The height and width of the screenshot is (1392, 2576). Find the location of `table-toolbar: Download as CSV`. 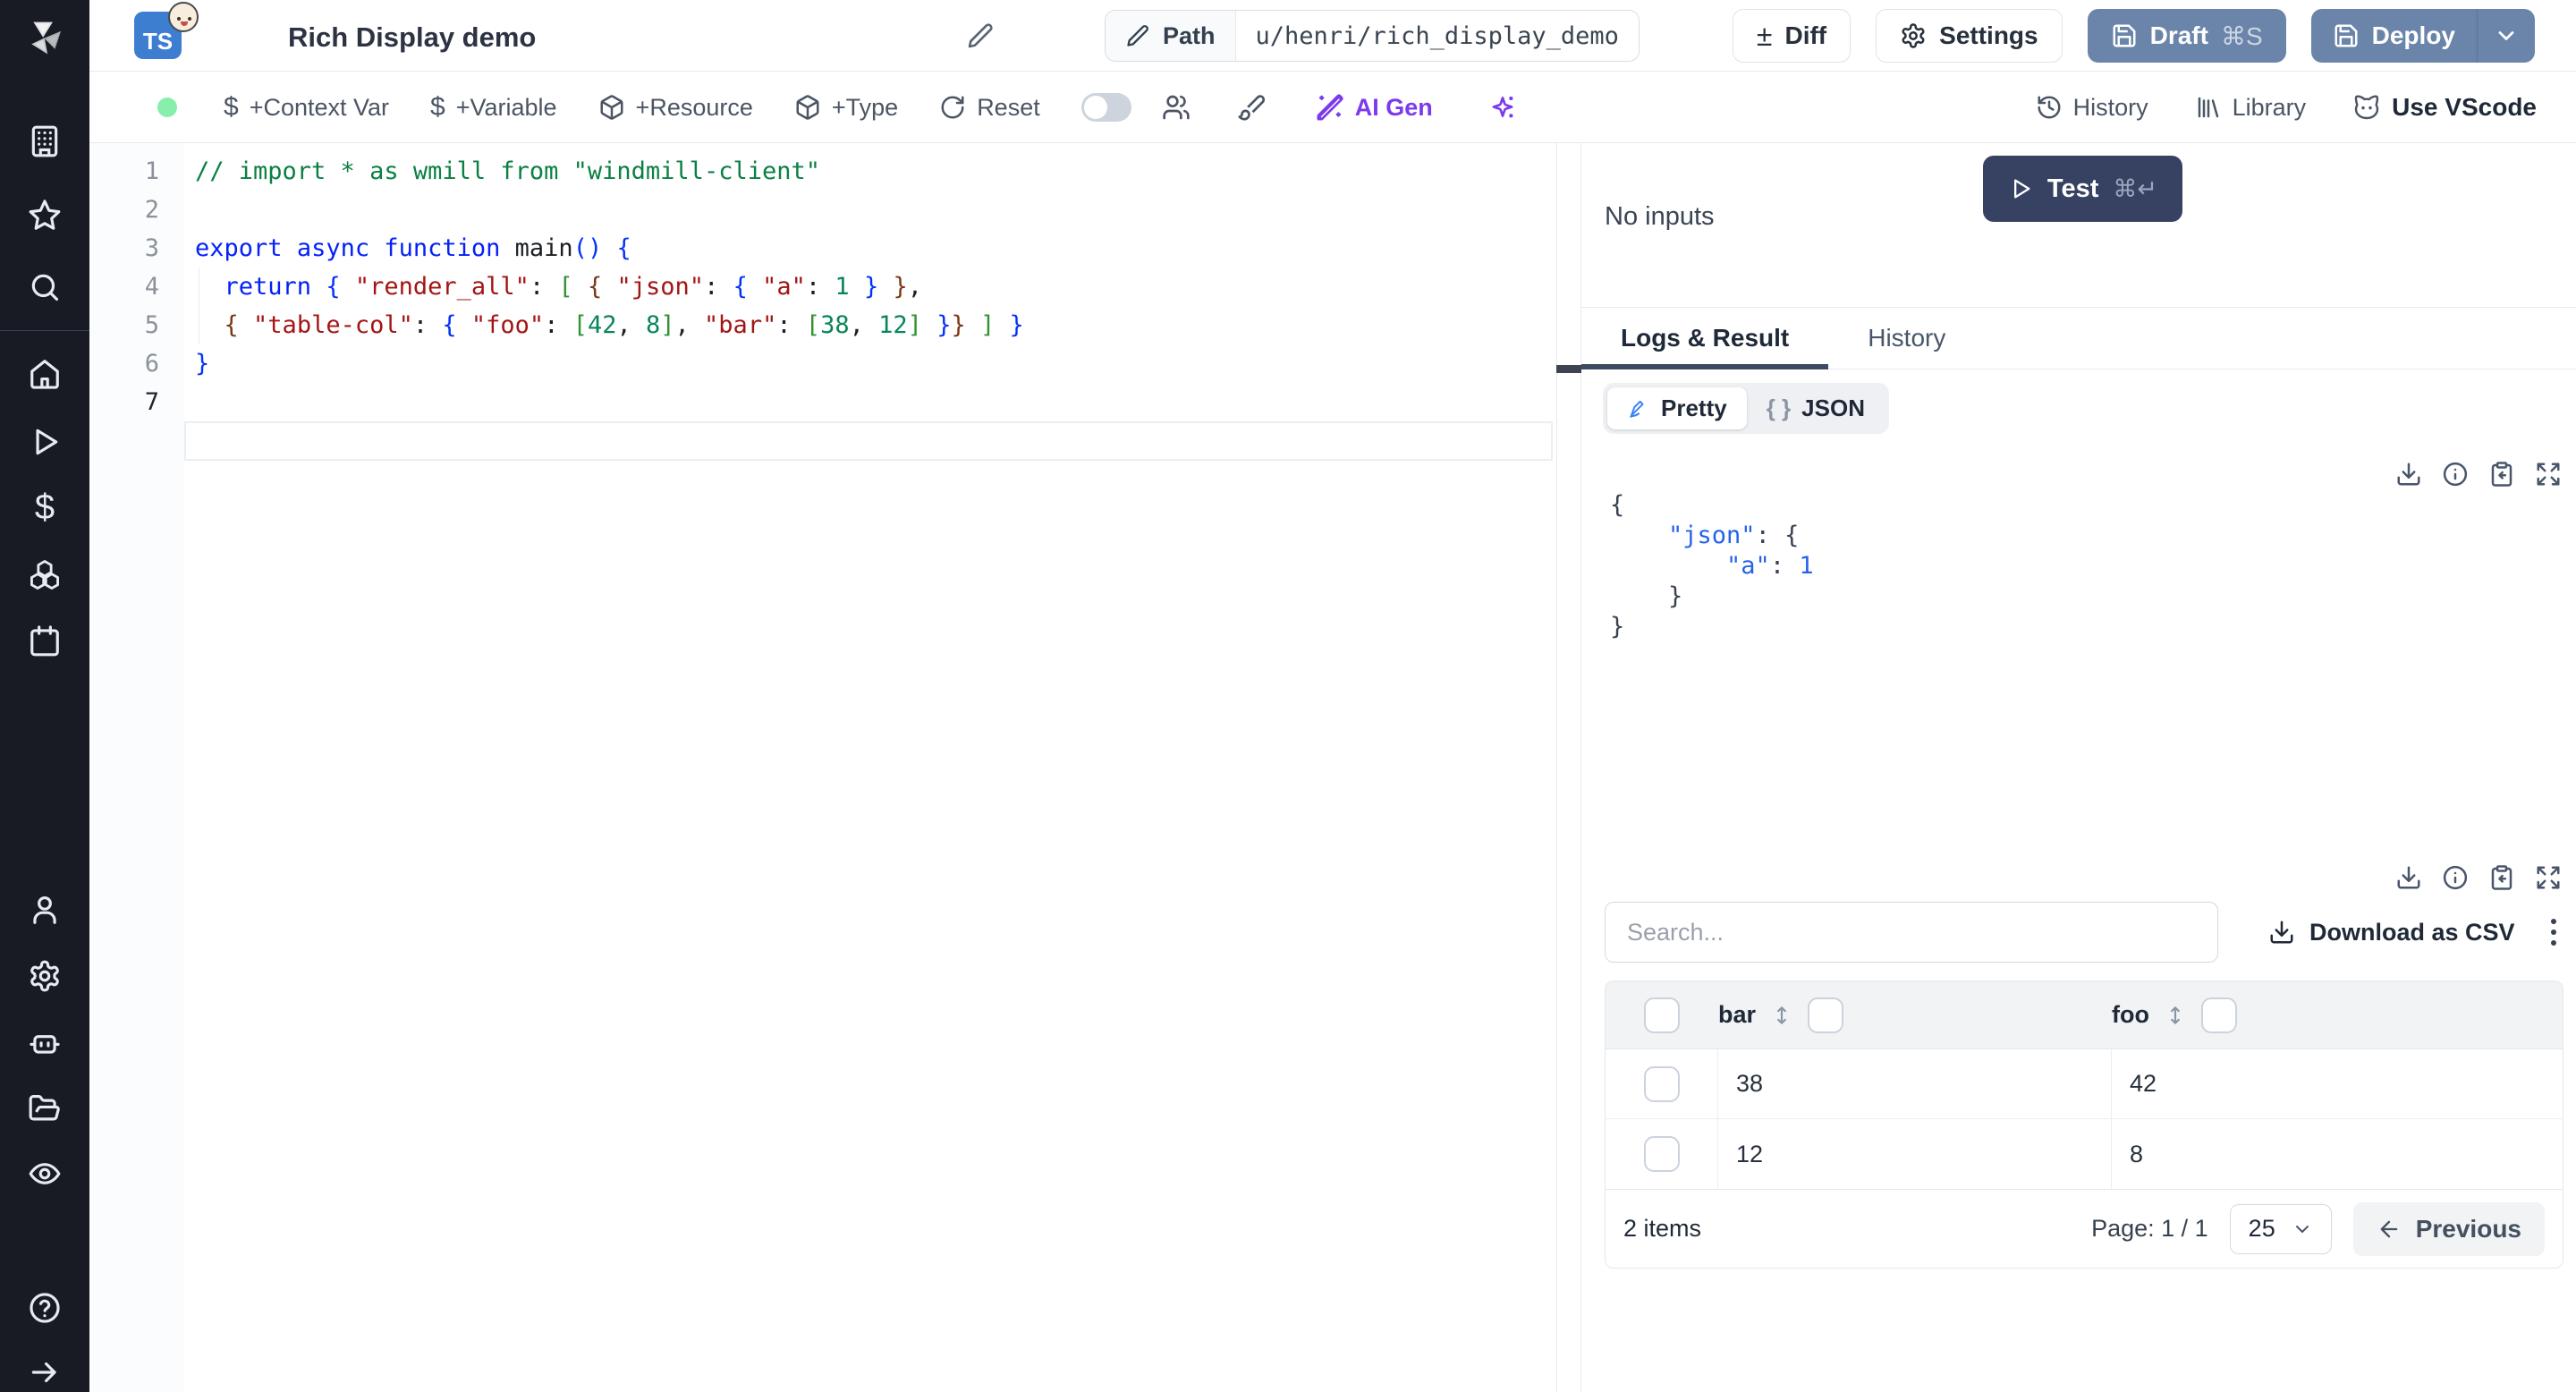

table-toolbar: Download as CSV is located at coordinates (2084, 932).